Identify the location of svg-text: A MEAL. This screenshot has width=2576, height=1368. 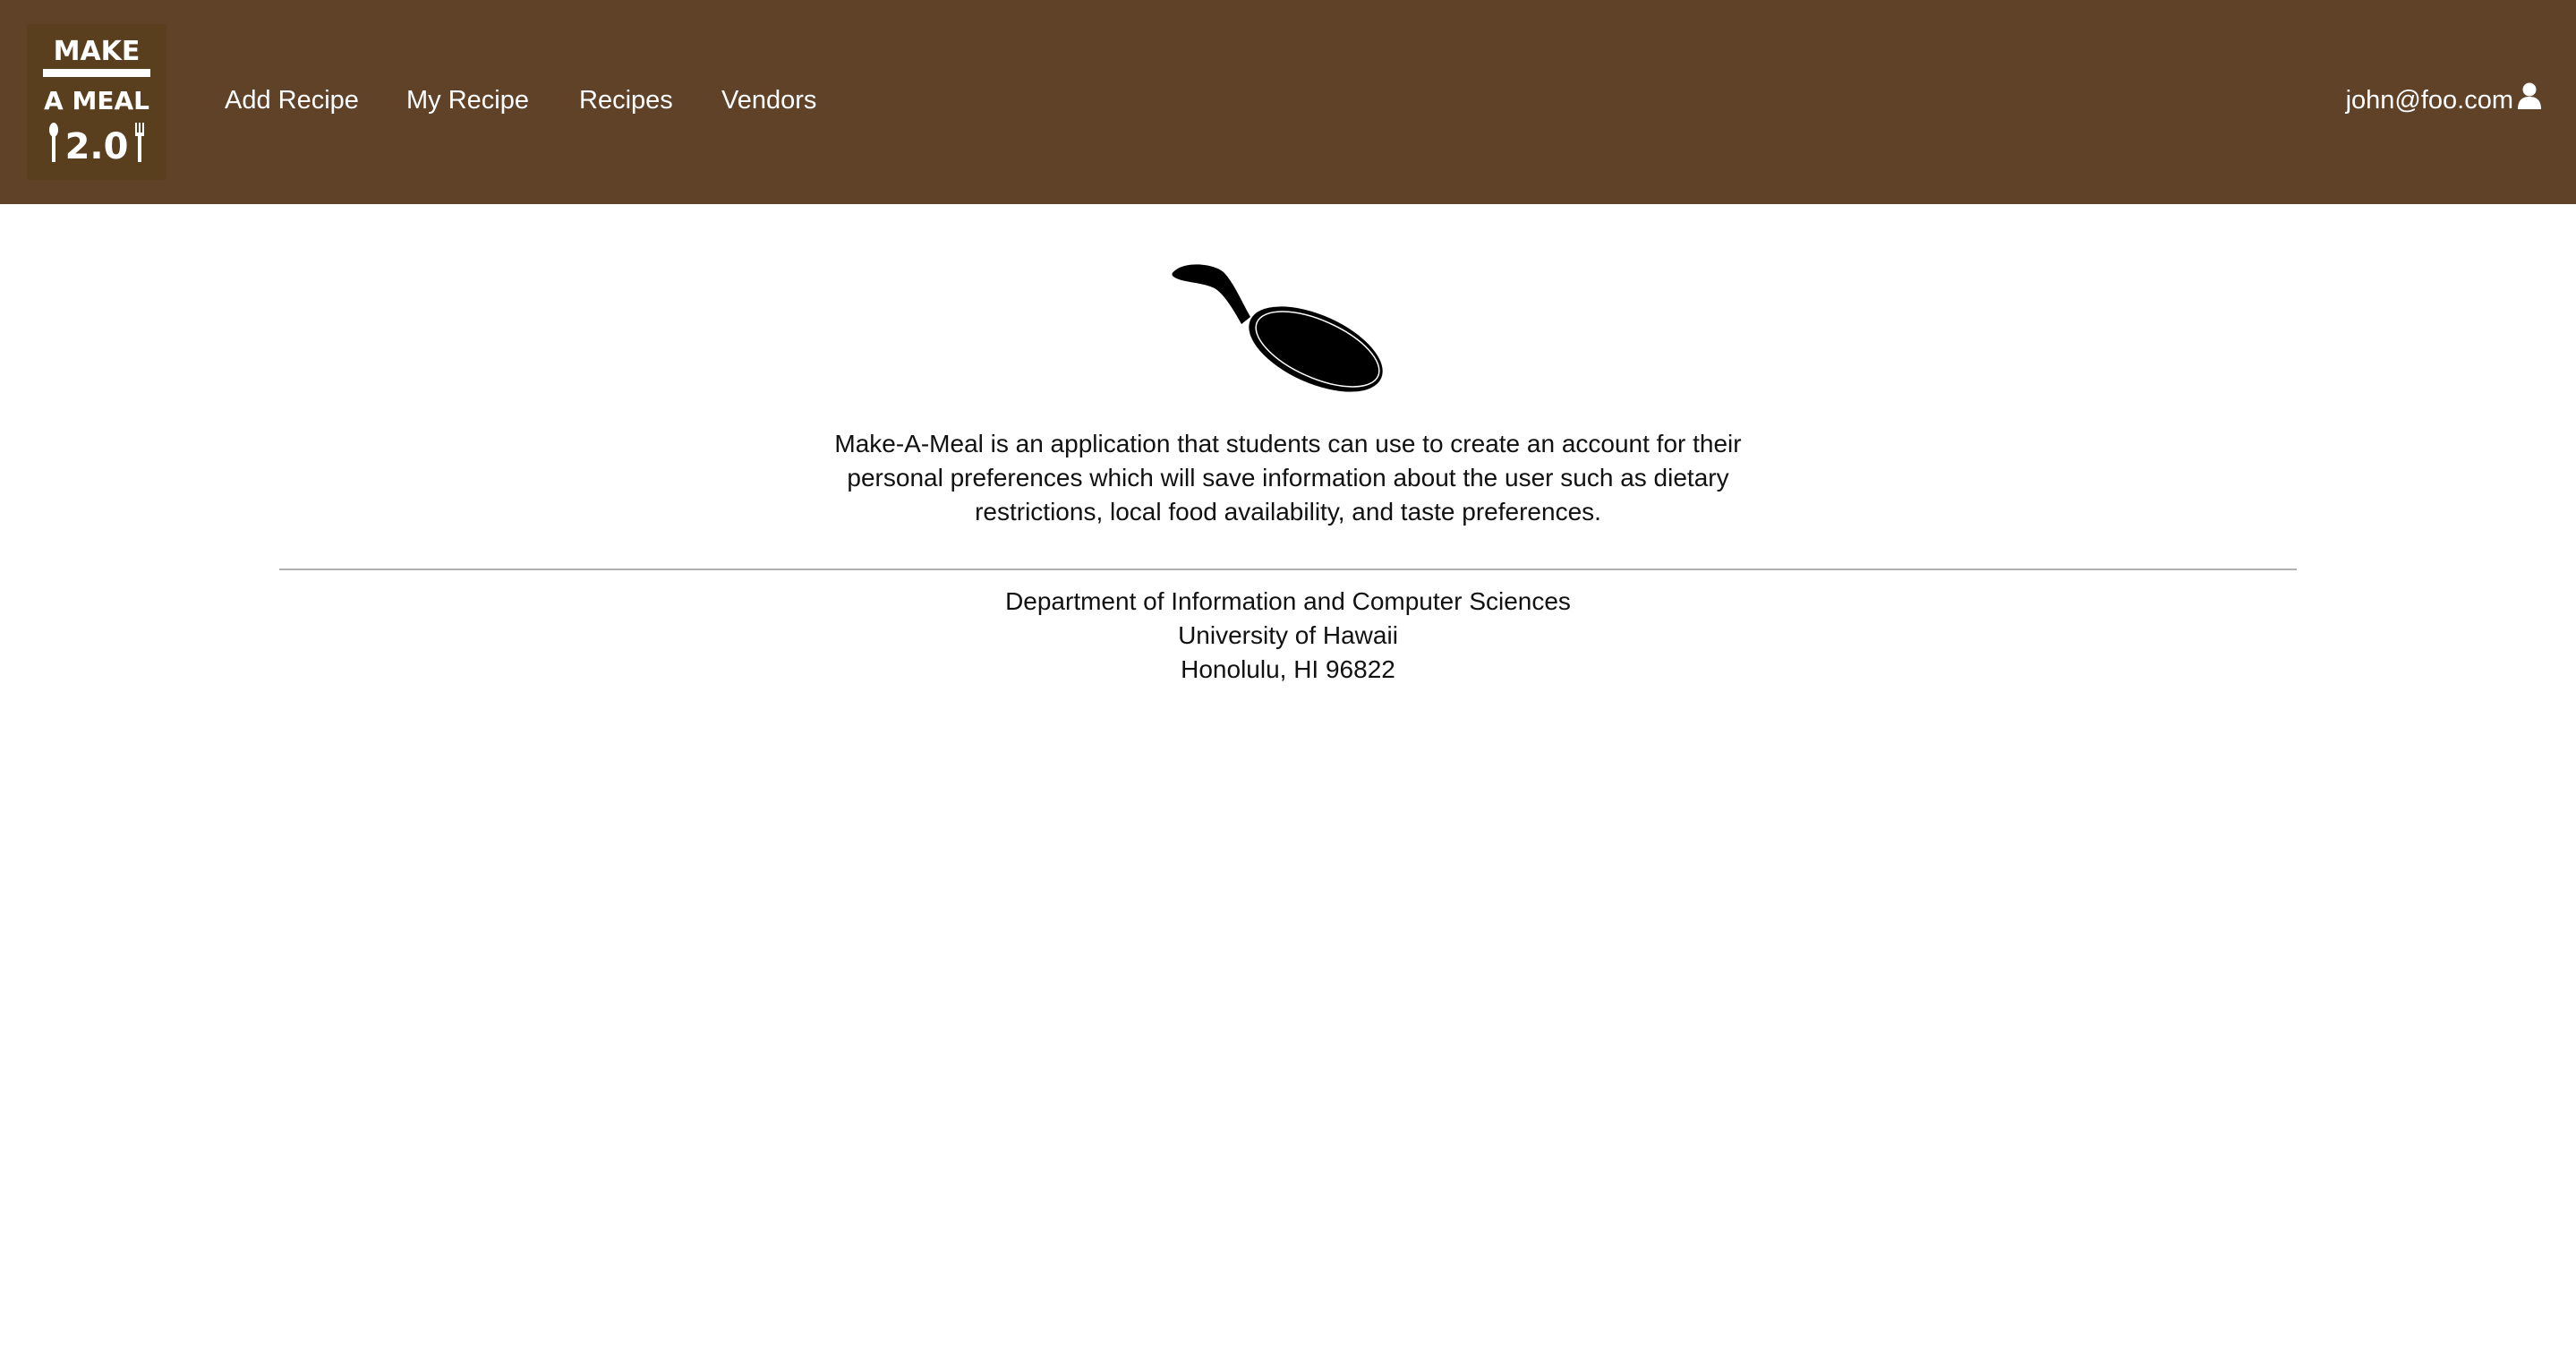
(96, 100).